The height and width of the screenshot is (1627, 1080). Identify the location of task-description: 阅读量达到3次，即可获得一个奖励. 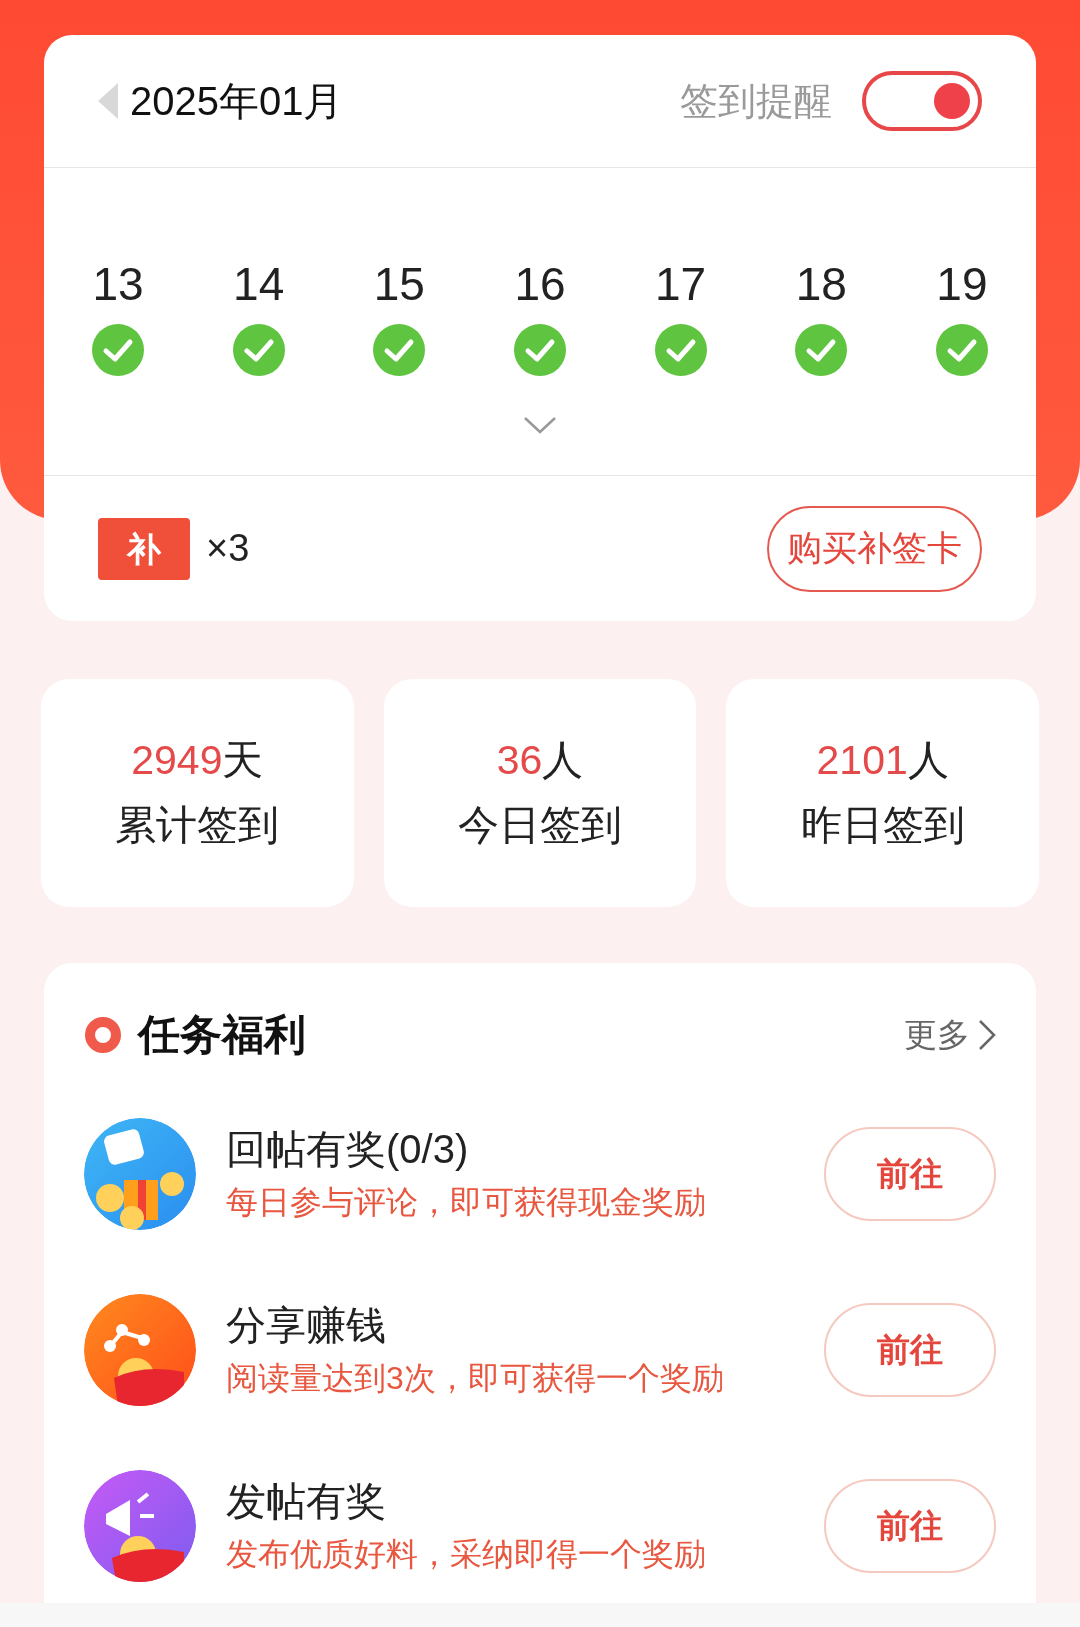
(475, 1378).